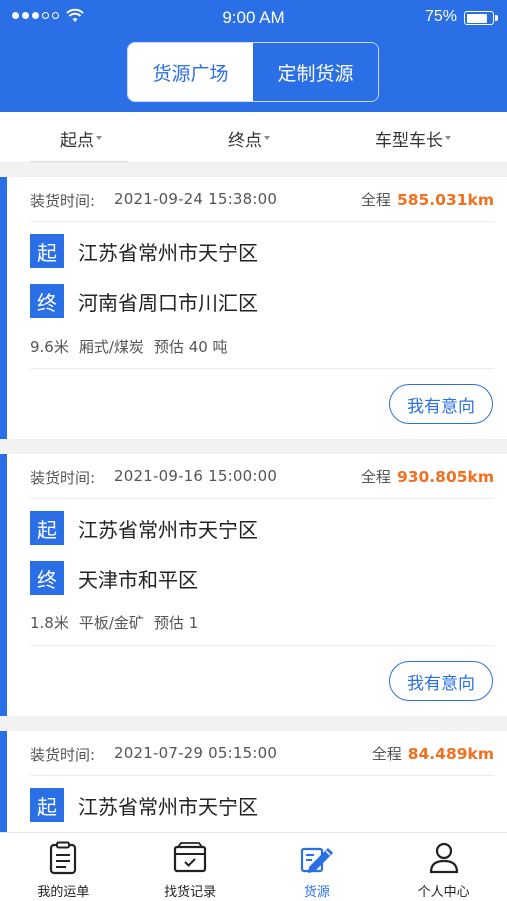  What do you see at coordinates (196, 753) in the screenshot?
I see `load-time-value: 2021-07-29 05:15:00` at bounding box center [196, 753].